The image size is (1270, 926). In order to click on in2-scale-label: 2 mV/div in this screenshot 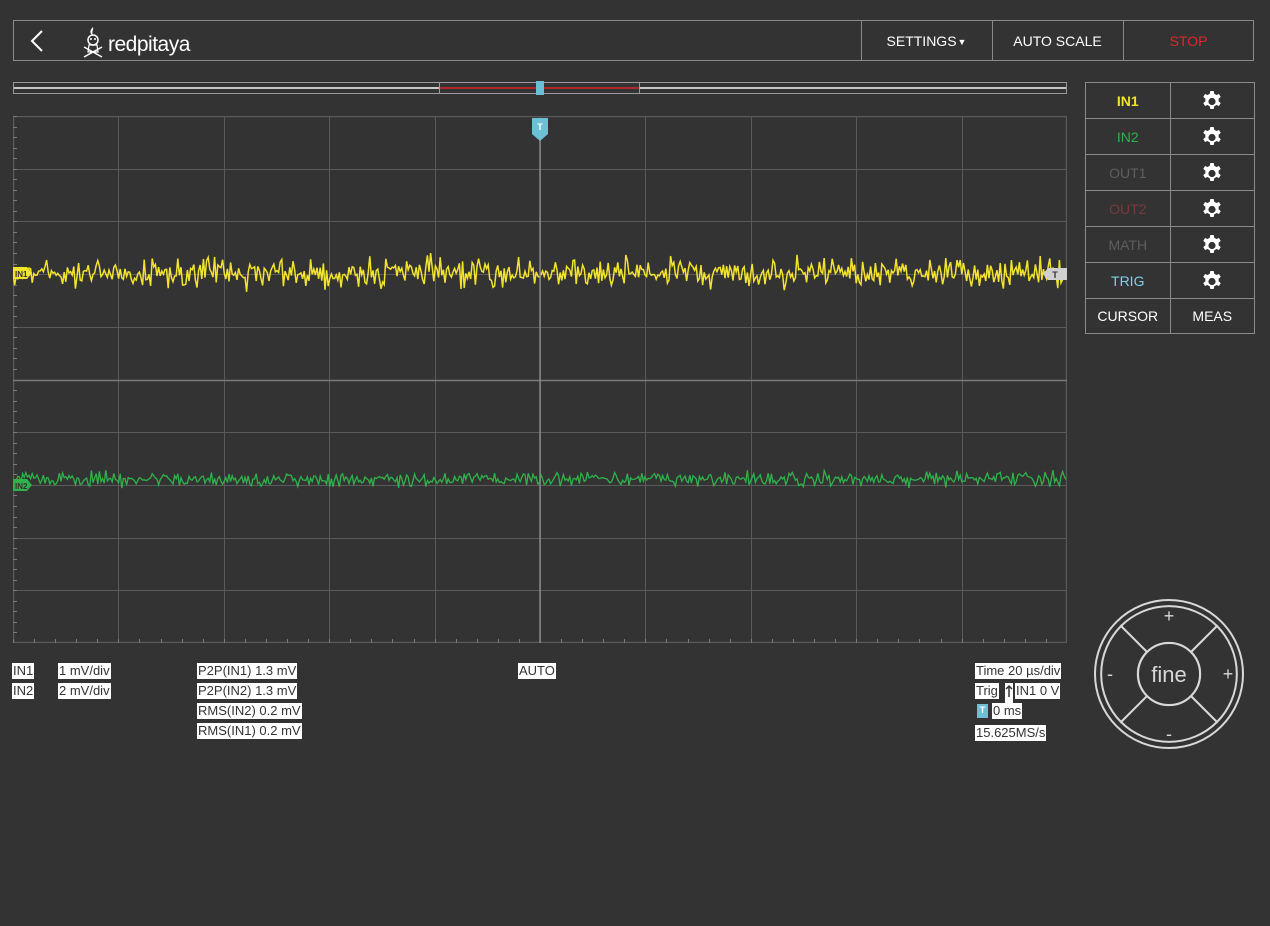, I will do `click(84, 691)`.